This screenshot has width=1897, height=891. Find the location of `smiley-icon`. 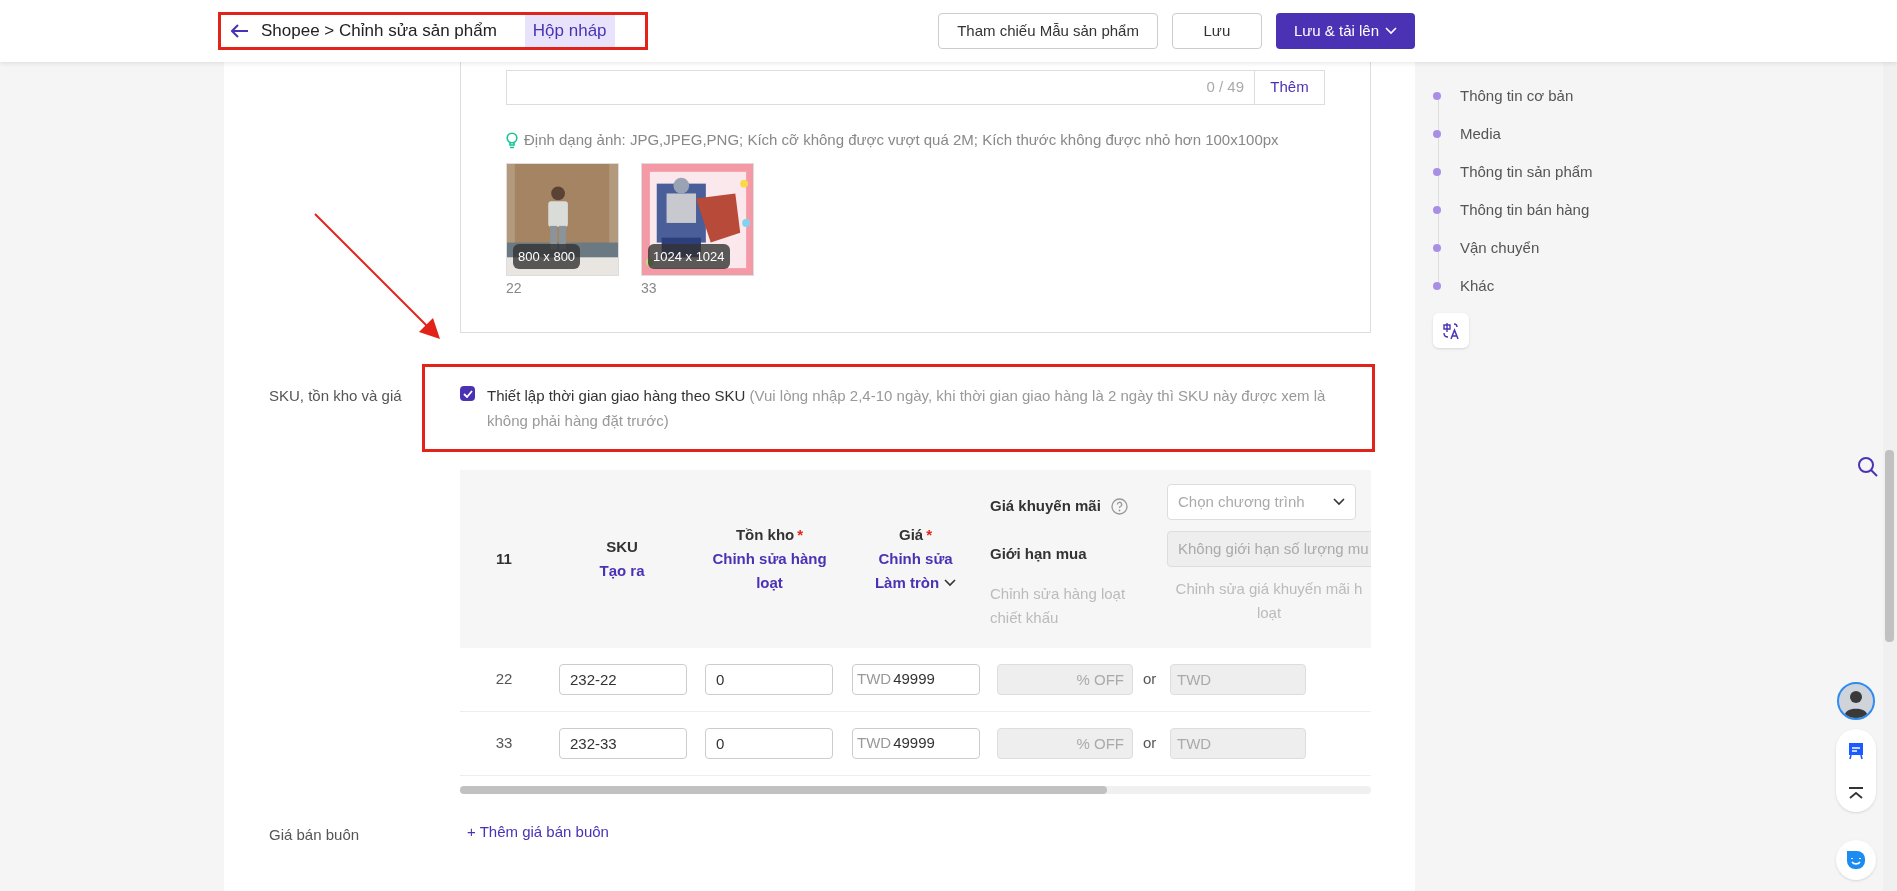

smiley-icon is located at coordinates (1856, 860).